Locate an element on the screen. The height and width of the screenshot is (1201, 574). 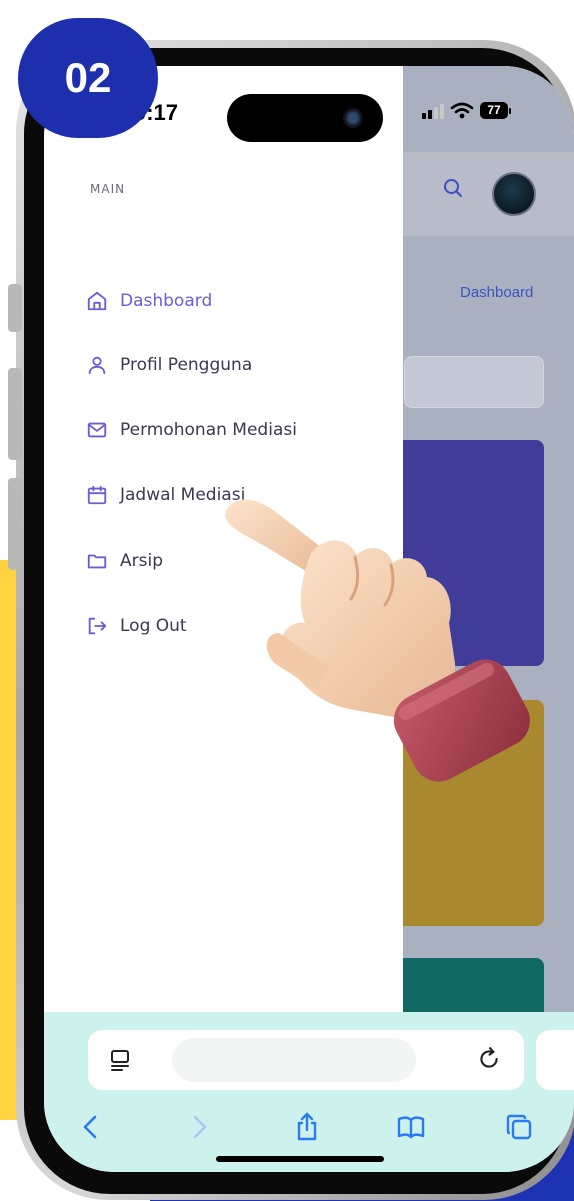
sidebar-item-permohonan-mediasi: Permohonan Mediasi is located at coordinates (191, 430).